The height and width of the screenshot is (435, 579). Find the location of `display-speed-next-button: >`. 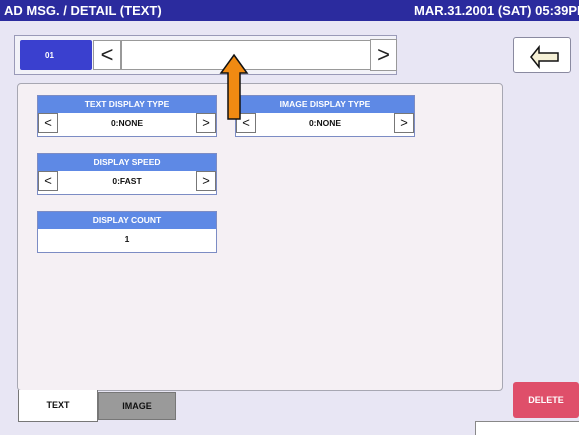

display-speed-next-button: > is located at coordinates (206, 181).